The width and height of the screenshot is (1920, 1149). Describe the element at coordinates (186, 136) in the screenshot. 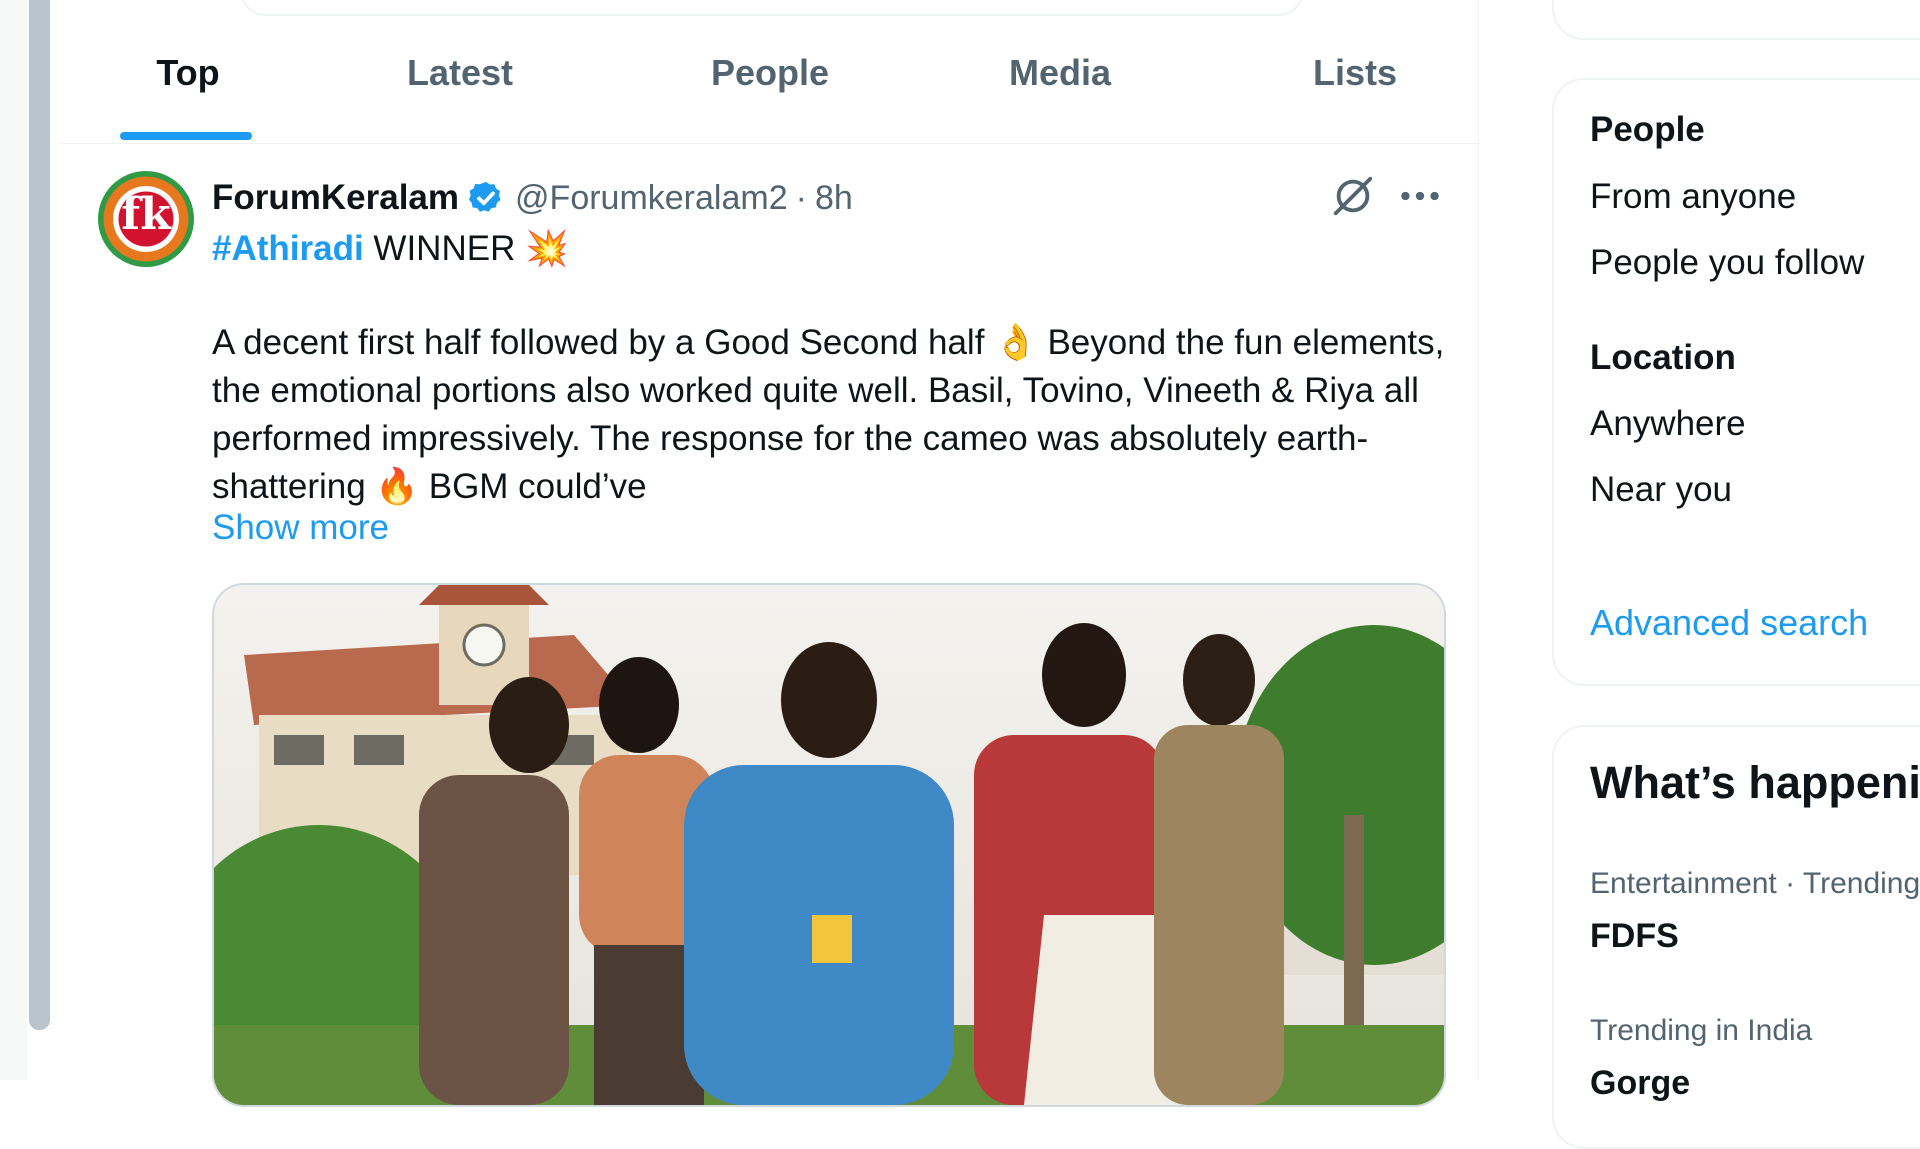

I see `active-tab-indicator` at that location.